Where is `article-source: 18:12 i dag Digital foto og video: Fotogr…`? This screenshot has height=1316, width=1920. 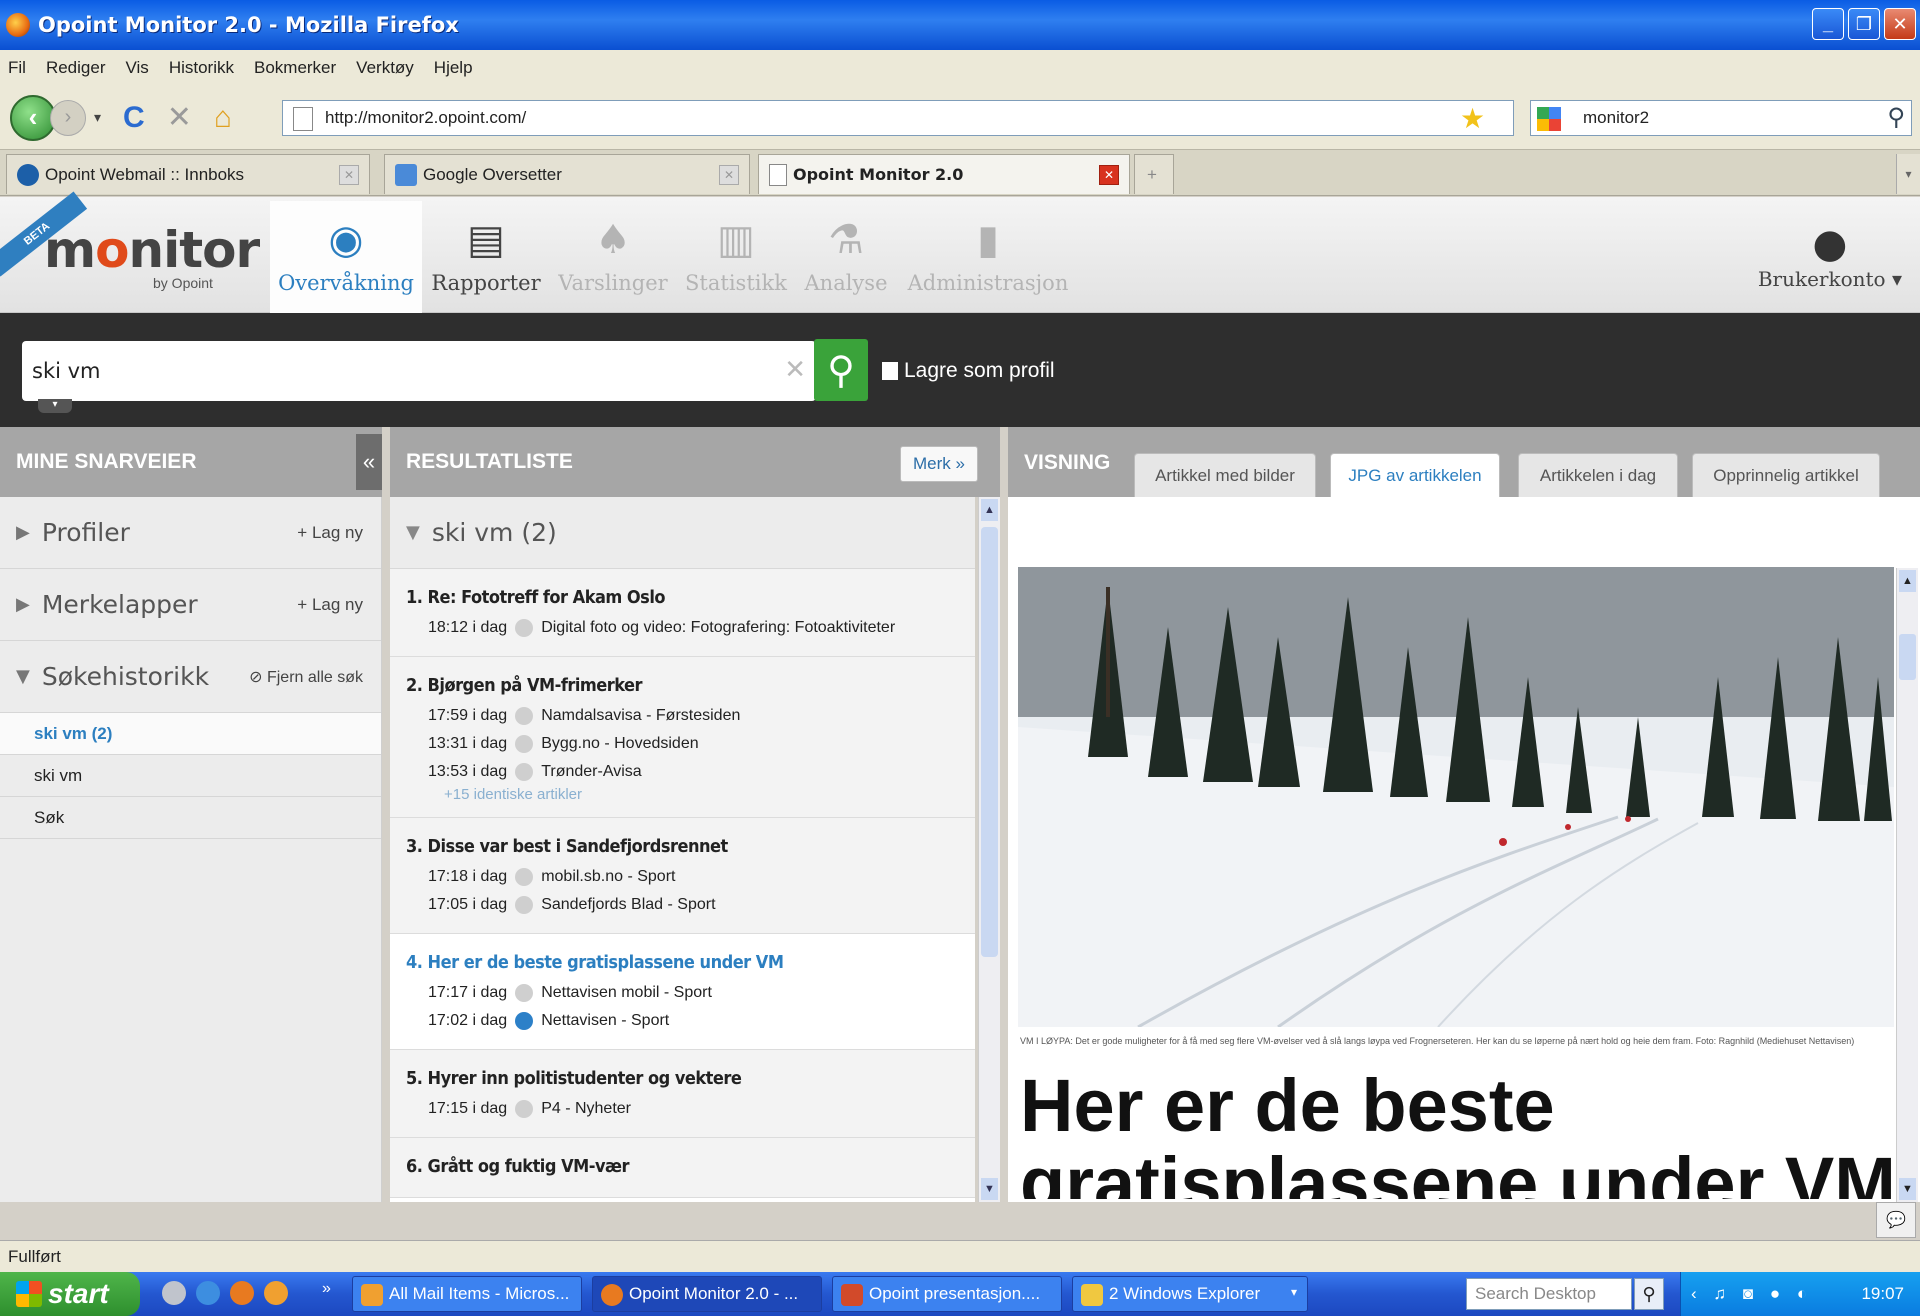 article-source: 18:12 i dag Digital foto og video: Fotogr… is located at coordinates (690, 628).